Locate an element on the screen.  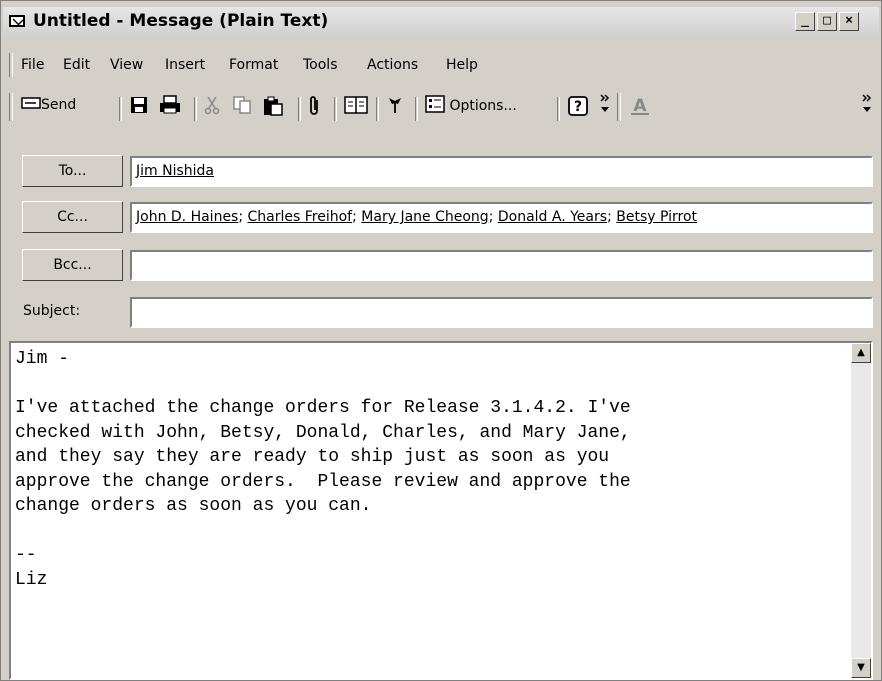
maximize-button: □ is located at coordinates (827, 21).